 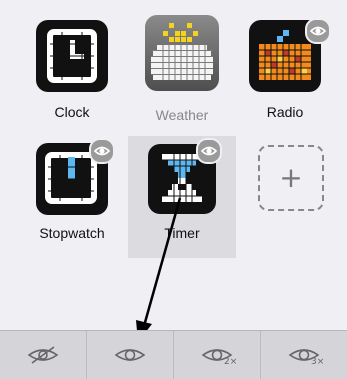 I want to click on add-app-button: +, so click(x=291, y=178).